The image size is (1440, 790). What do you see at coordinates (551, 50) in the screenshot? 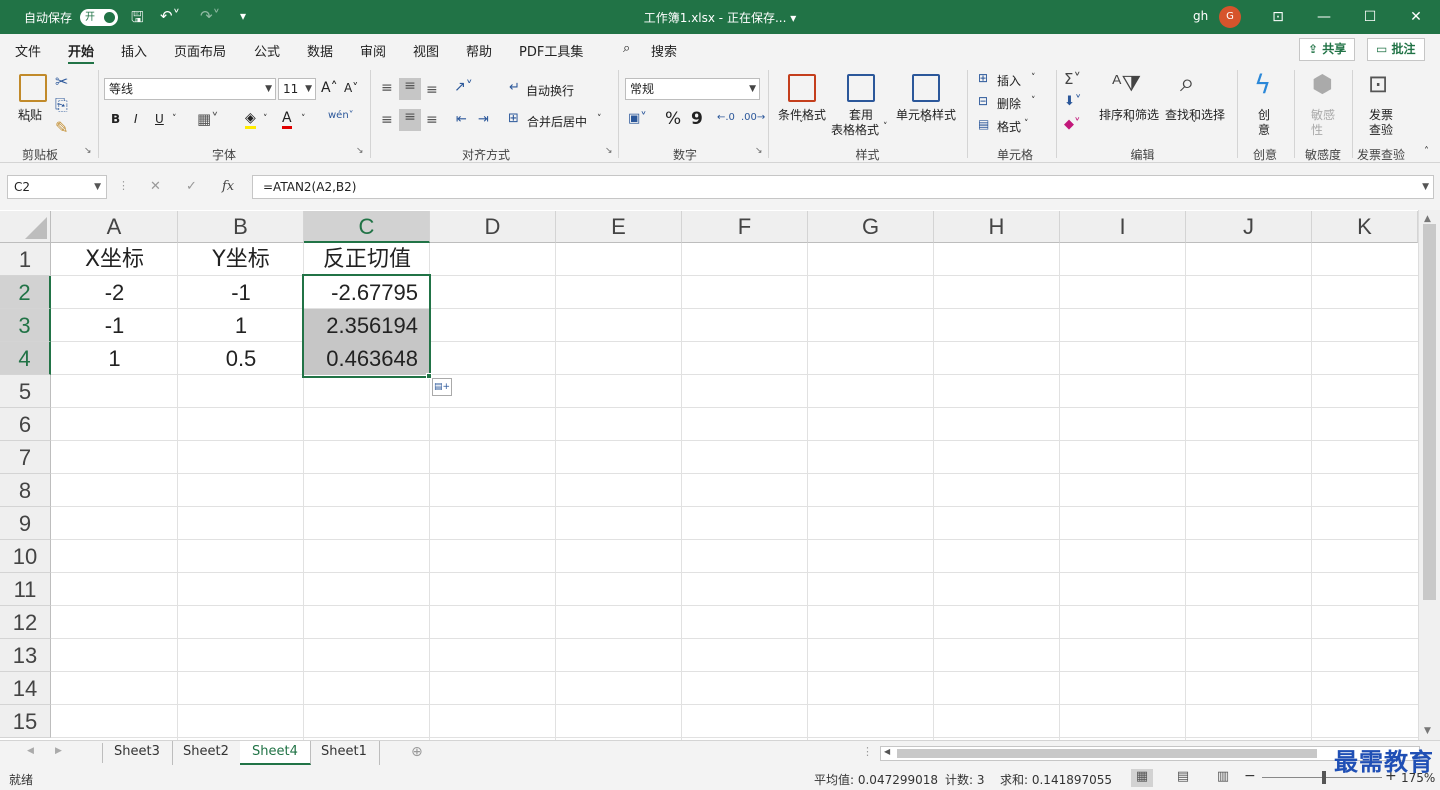
I see `tab-pdf-tools: PDF工具集` at bounding box center [551, 50].